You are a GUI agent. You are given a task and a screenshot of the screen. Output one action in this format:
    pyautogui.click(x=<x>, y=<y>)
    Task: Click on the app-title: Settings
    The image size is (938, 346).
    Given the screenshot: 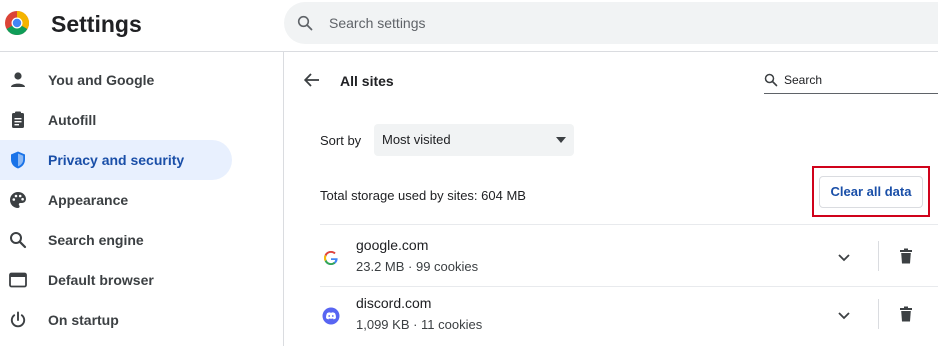 What is the action you would take?
    pyautogui.click(x=96, y=24)
    